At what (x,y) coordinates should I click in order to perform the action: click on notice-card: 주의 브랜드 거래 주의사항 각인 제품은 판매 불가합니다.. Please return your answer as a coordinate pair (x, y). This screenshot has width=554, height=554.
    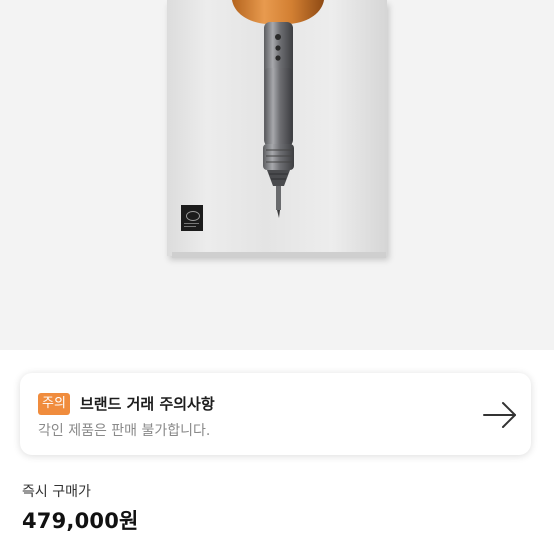
    Looking at the image, I should click on (275, 414).